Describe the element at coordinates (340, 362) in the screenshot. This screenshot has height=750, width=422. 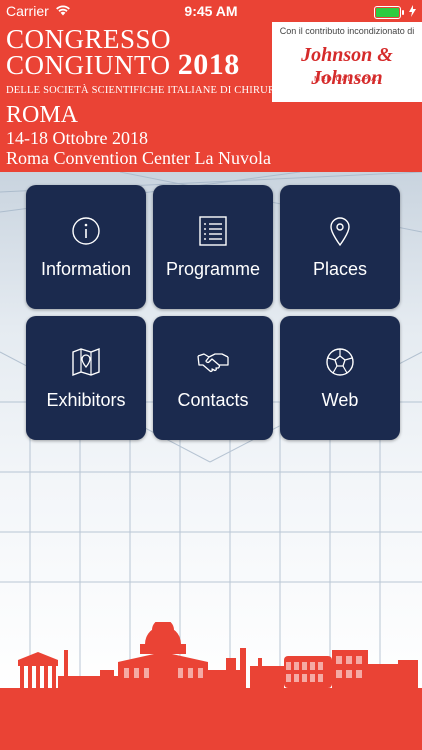
I see `globe-icon` at that location.